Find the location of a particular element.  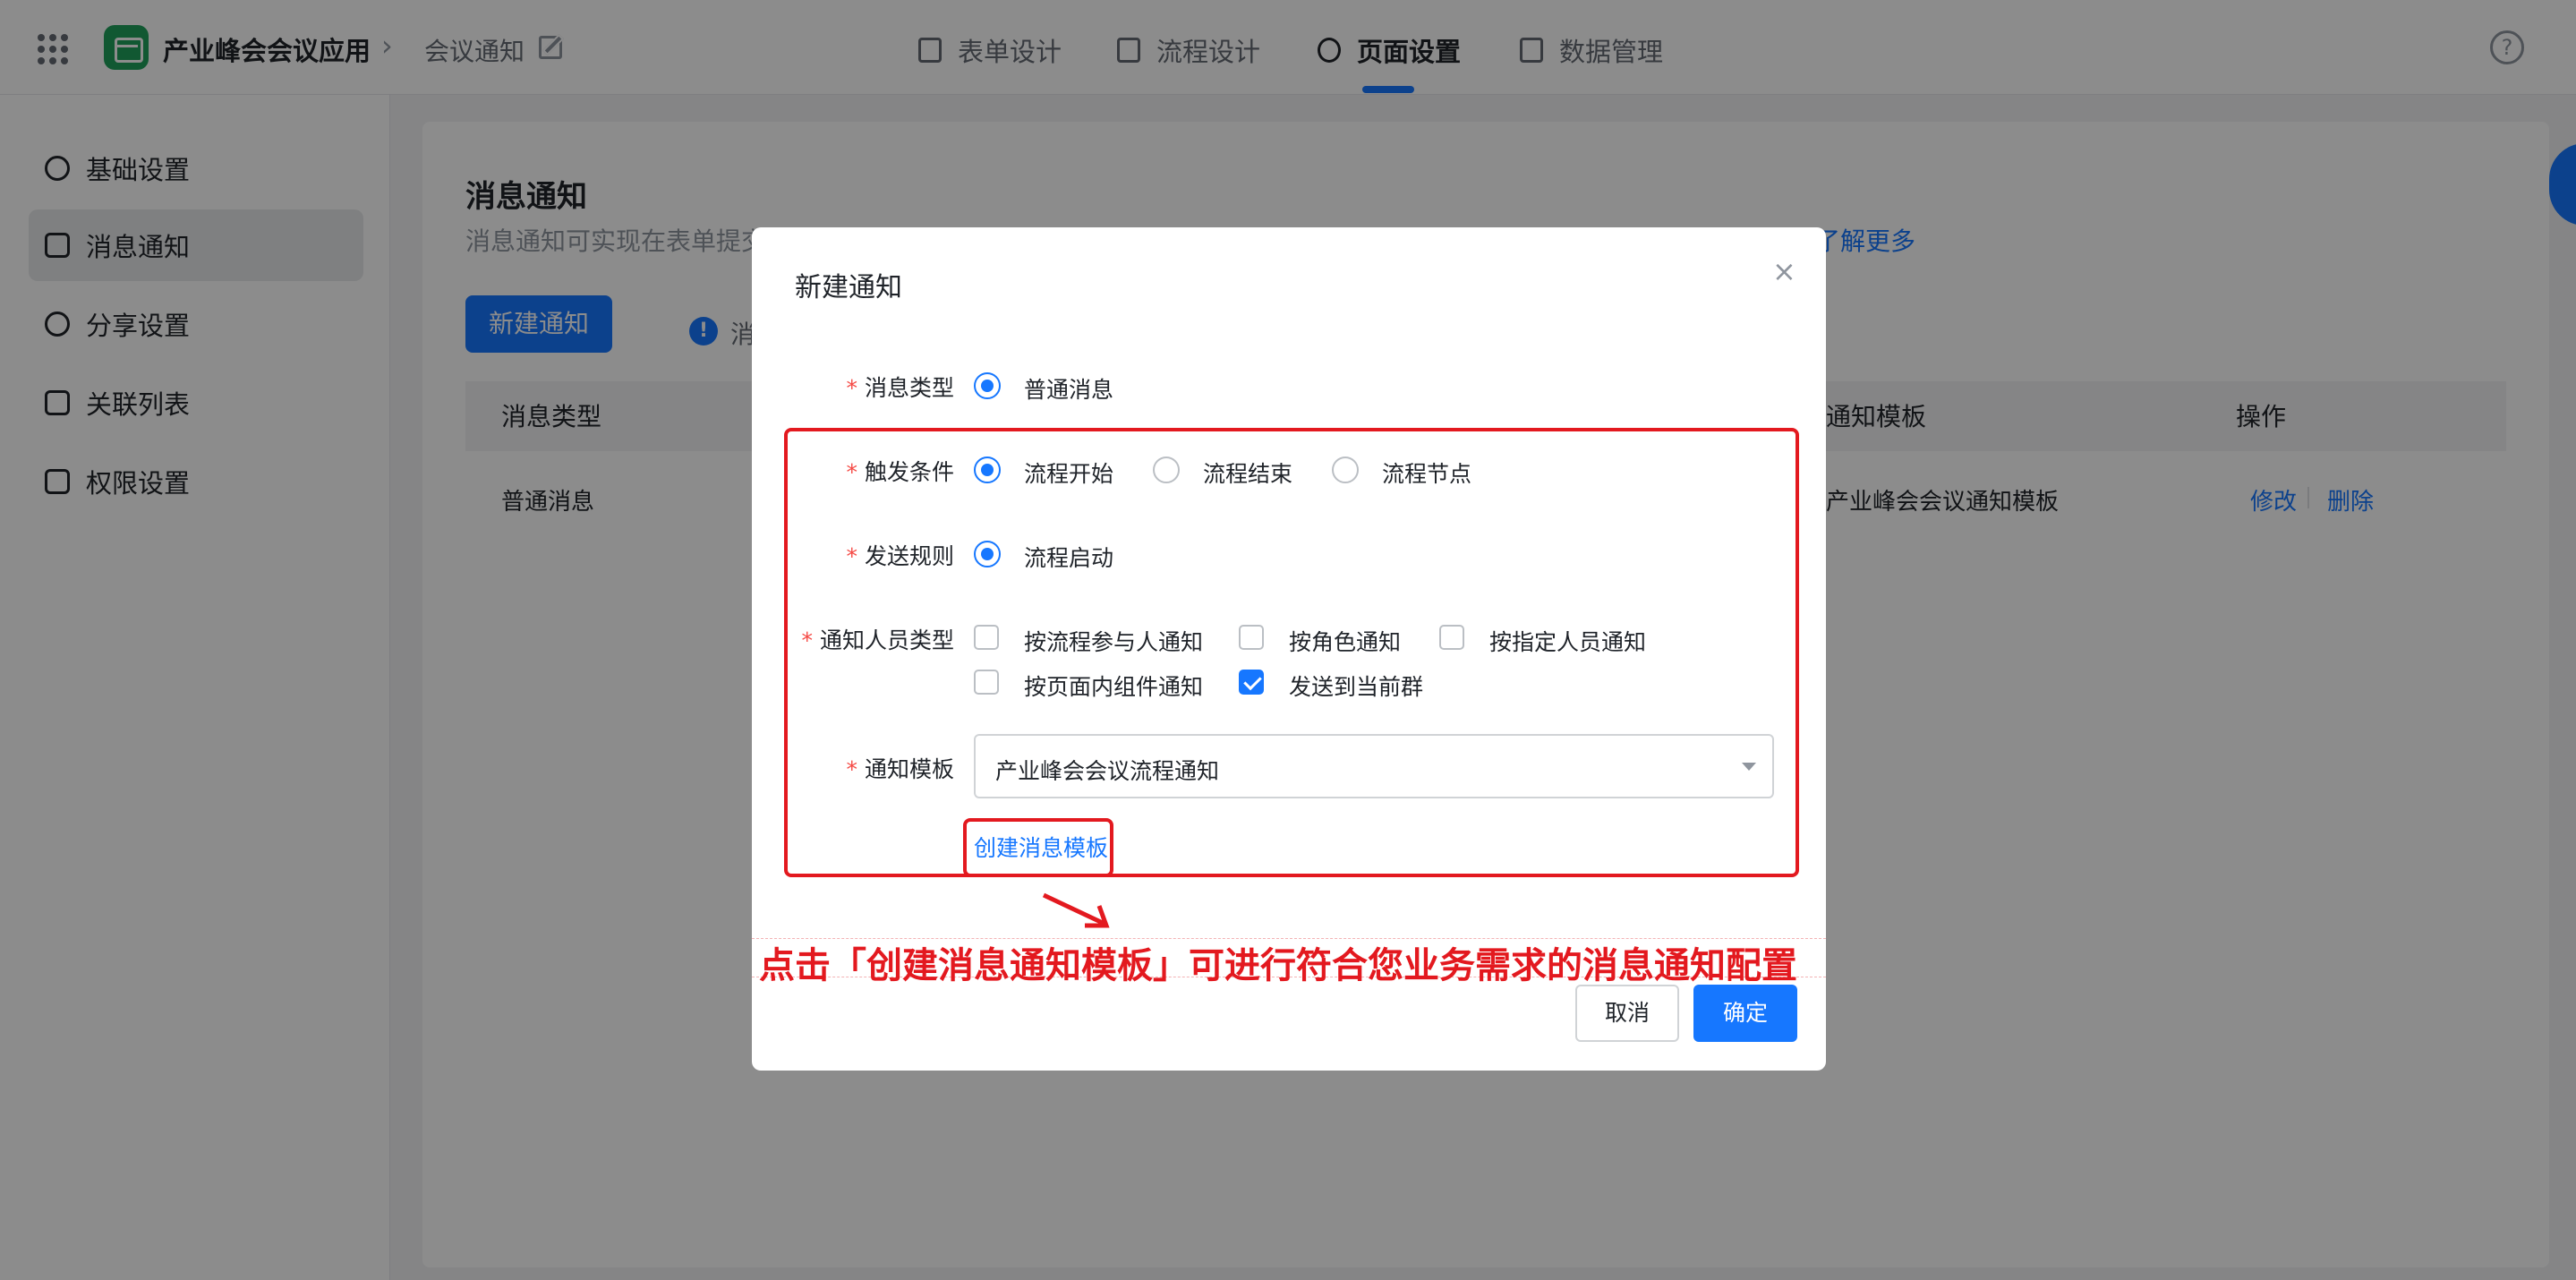

radio-normal-message is located at coordinates (987, 385).